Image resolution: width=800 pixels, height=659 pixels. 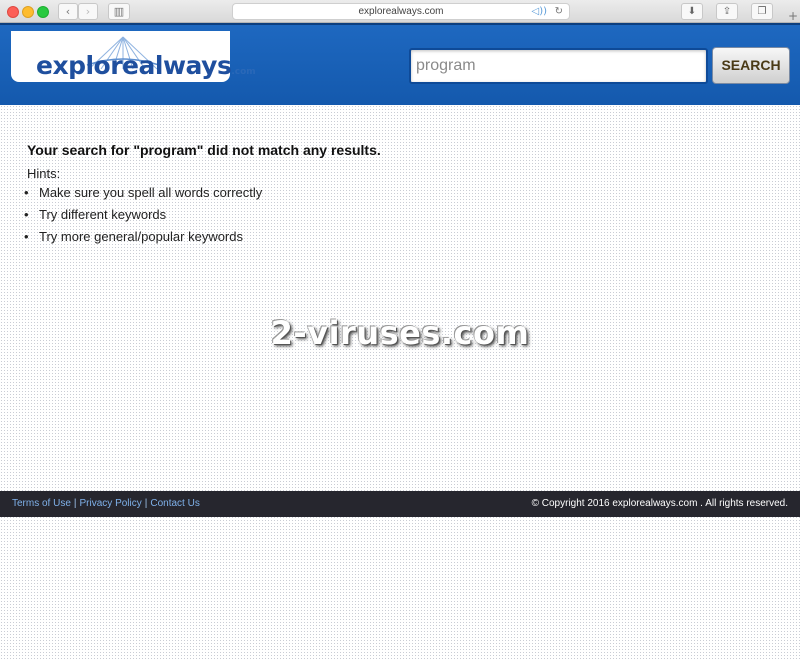 I want to click on hint-text: Make sure you spell all words correctly, so click(x=151, y=192).